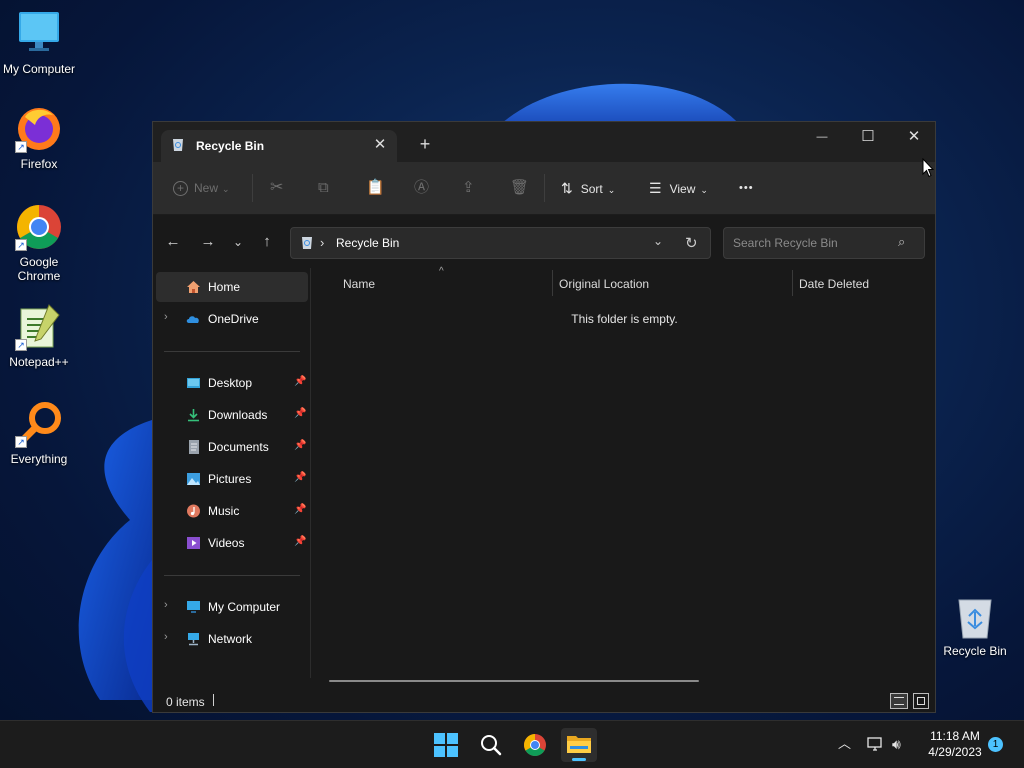 The image size is (1024, 768). Describe the element at coordinates (232, 511) in the screenshot. I see `sidebar-item-music: Music 📌` at that location.